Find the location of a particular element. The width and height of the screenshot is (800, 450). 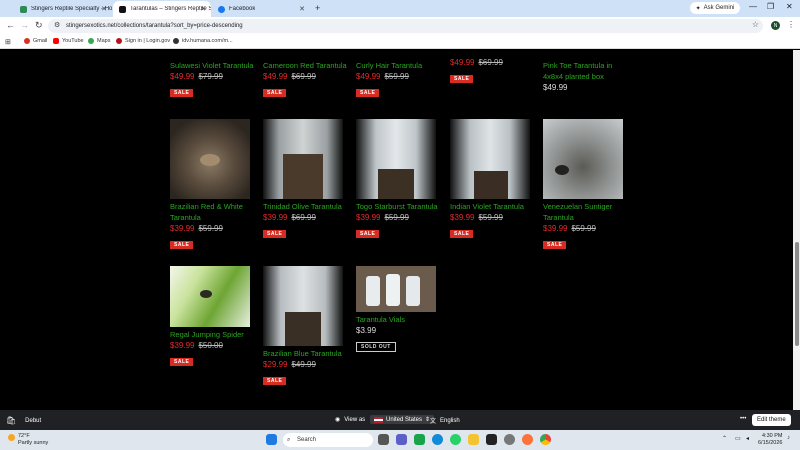

product-name: Curly Hair Tarantula is located at coordinates (401, 65).